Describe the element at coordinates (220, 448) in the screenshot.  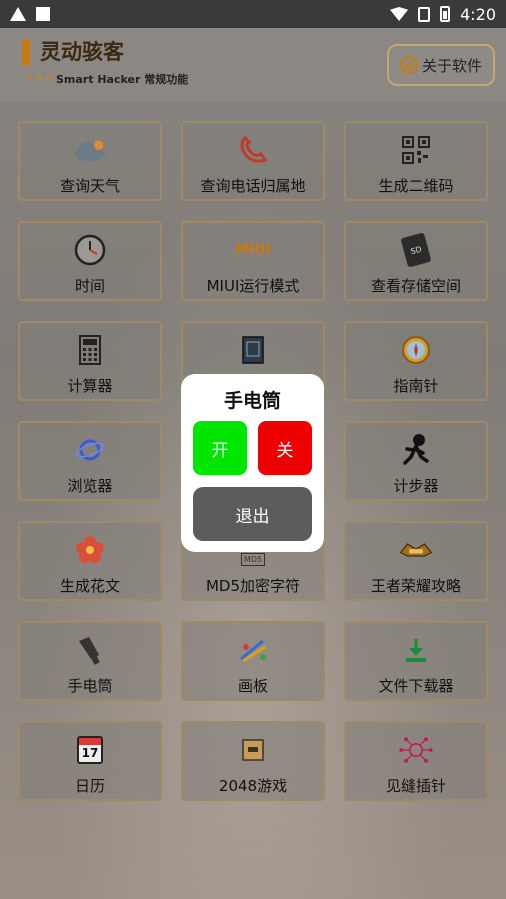
I see `flashlight-on-button: 开` at that location.